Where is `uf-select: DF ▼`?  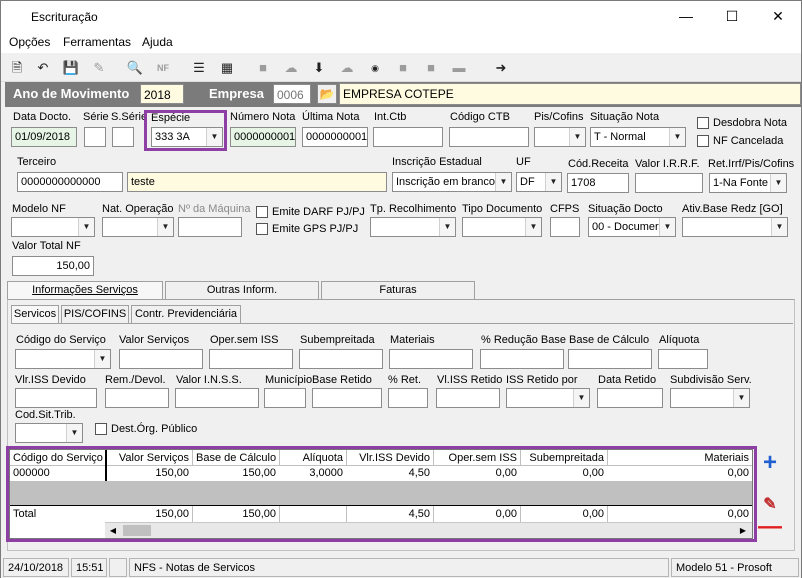 uf-select: DF ▼ is located at coordinates (539, 182).